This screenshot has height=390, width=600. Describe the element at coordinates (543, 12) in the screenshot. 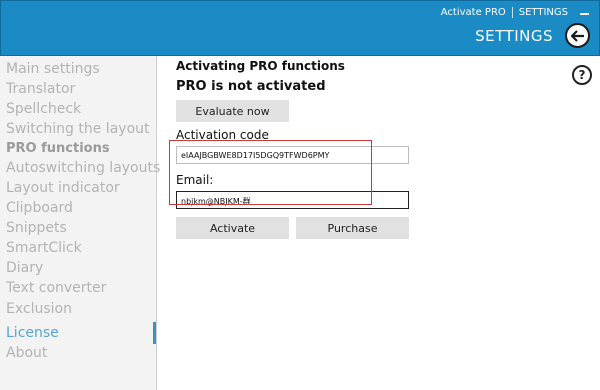

I see `settings-link: SETTINGS` at that location.